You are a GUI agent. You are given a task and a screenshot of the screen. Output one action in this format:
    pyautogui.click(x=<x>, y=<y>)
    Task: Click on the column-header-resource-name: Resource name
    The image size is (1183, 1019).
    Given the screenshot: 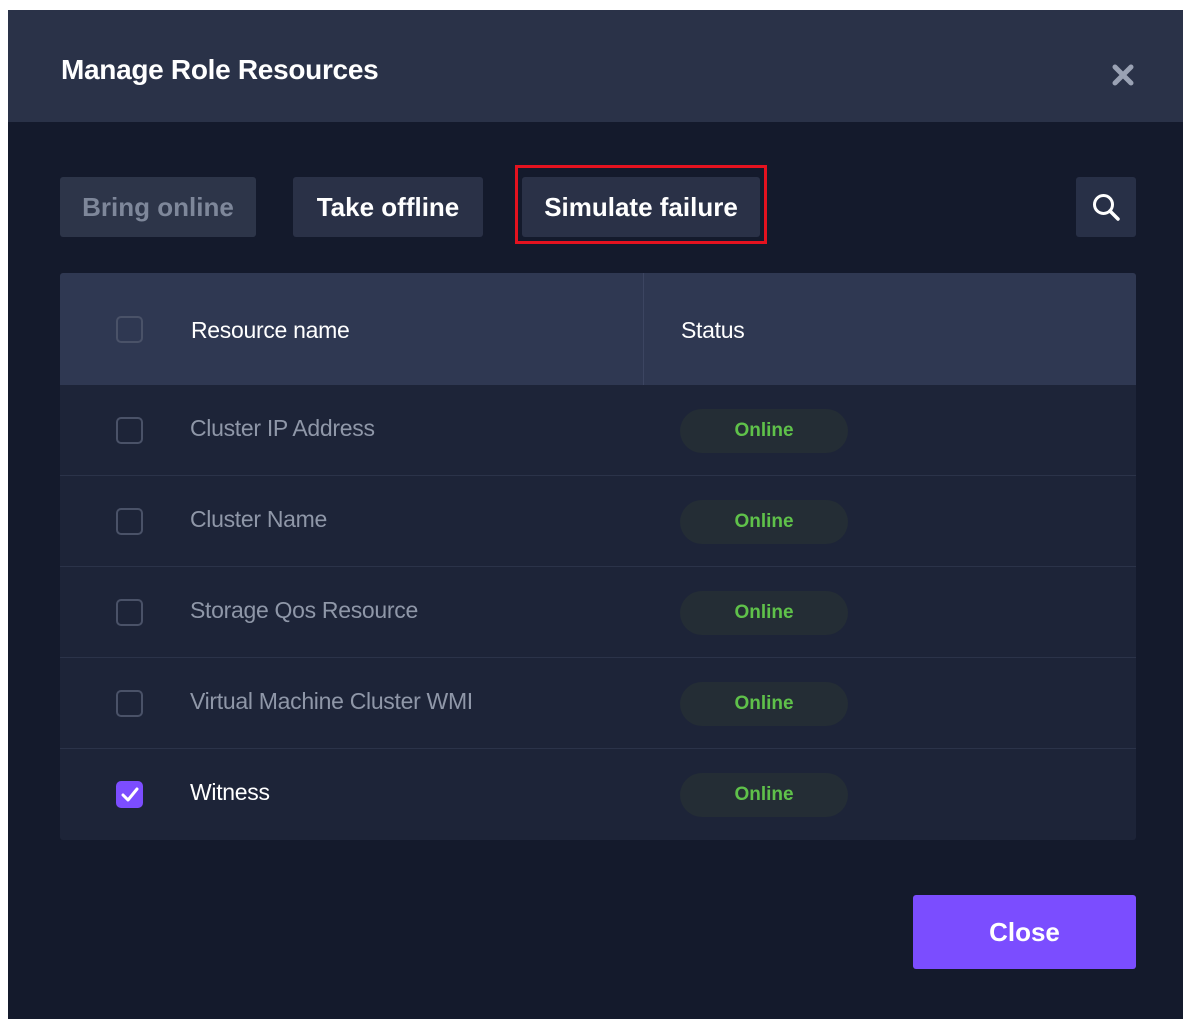 What is the action you would take?
    pyautogui.click(x=270, y=330)
    